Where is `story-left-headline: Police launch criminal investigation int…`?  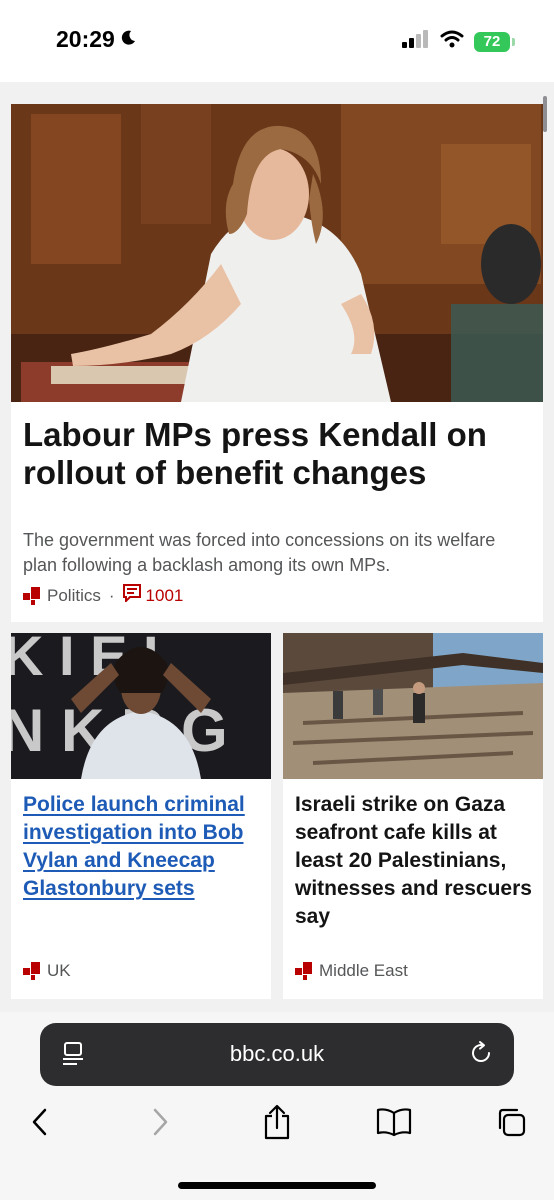
story-left-headline: Police launch criminal investigation int… is located at coordinates (143, 847).